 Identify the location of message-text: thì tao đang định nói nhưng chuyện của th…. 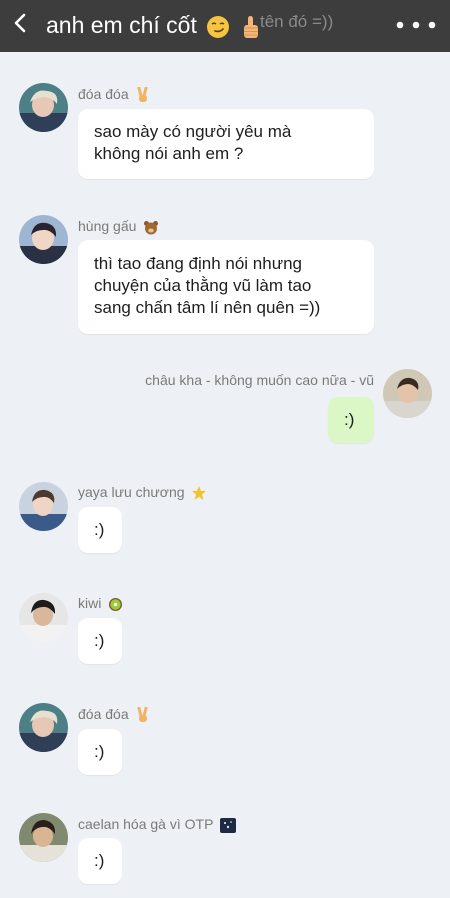
(207, 286).